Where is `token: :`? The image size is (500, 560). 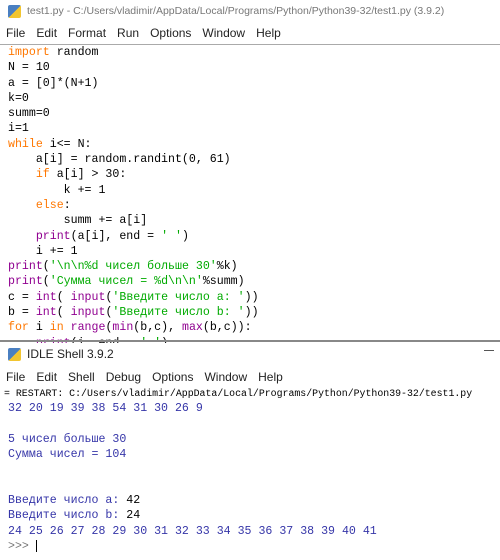 token: : is located at coordinates (67, 205).